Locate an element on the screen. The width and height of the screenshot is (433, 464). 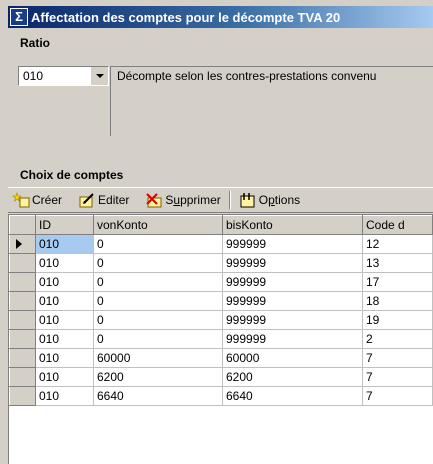
table-row: 010 0 999999 18 is located at coordinates (221, 301).